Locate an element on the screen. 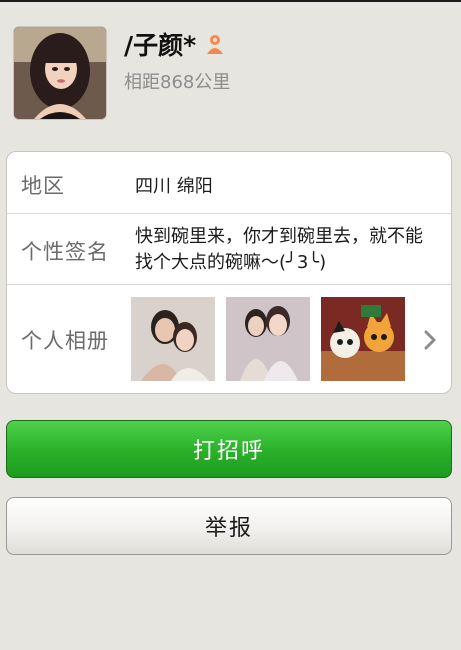 This screenshot has height=650, width=461. female-user-icon is located at coordinates (215, 44).